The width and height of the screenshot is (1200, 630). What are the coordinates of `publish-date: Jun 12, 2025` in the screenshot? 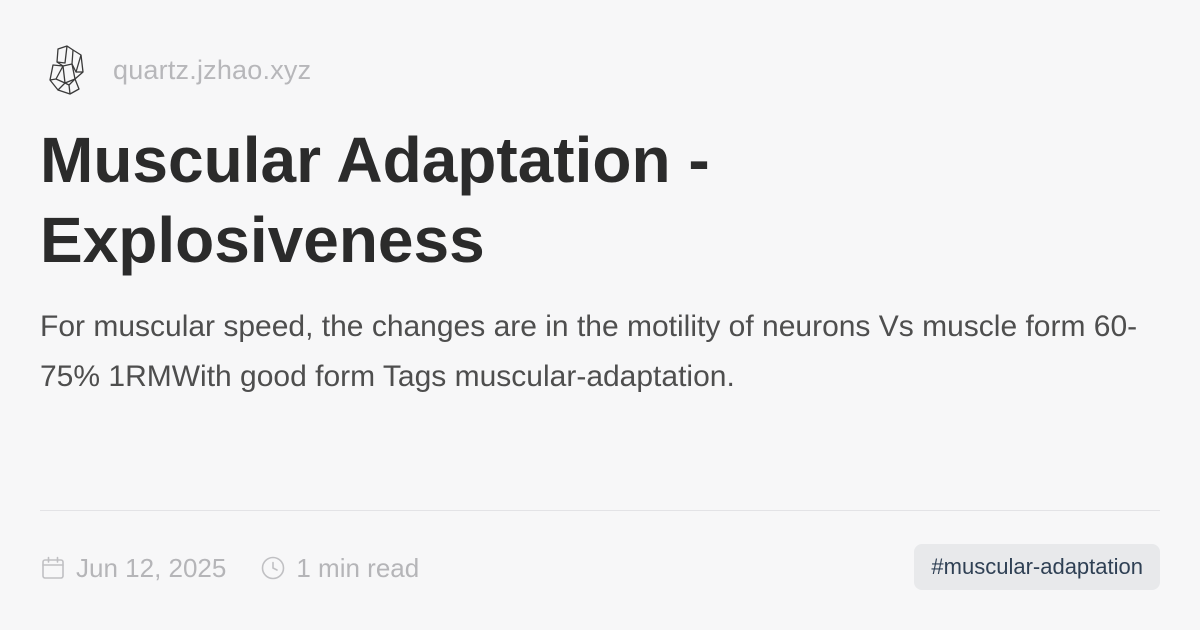 It's located at (151, 567).